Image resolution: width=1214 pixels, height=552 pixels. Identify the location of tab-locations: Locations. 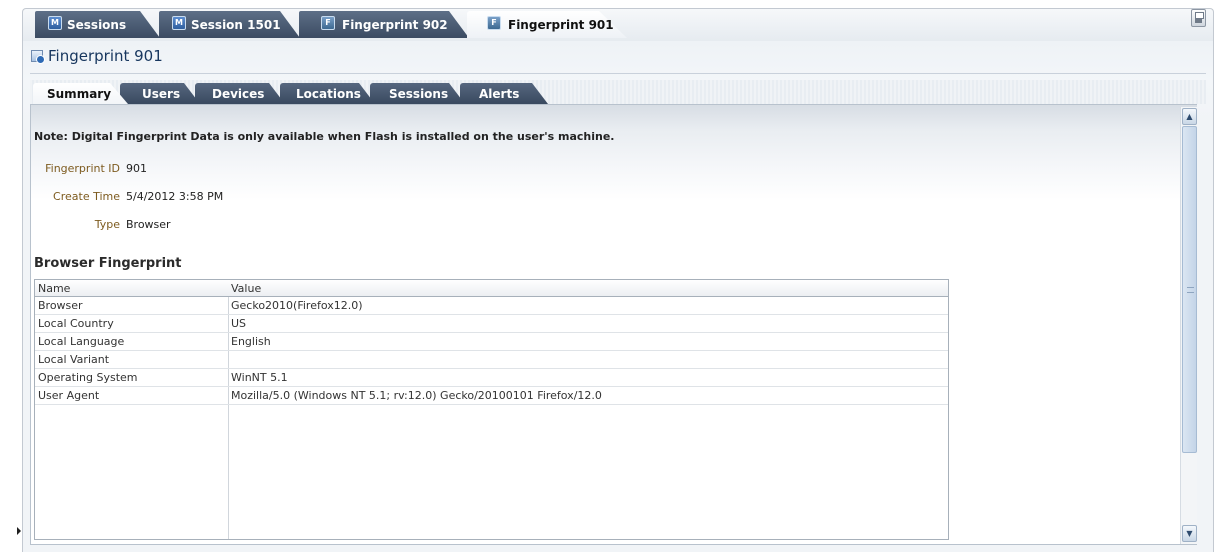
(327, 93).